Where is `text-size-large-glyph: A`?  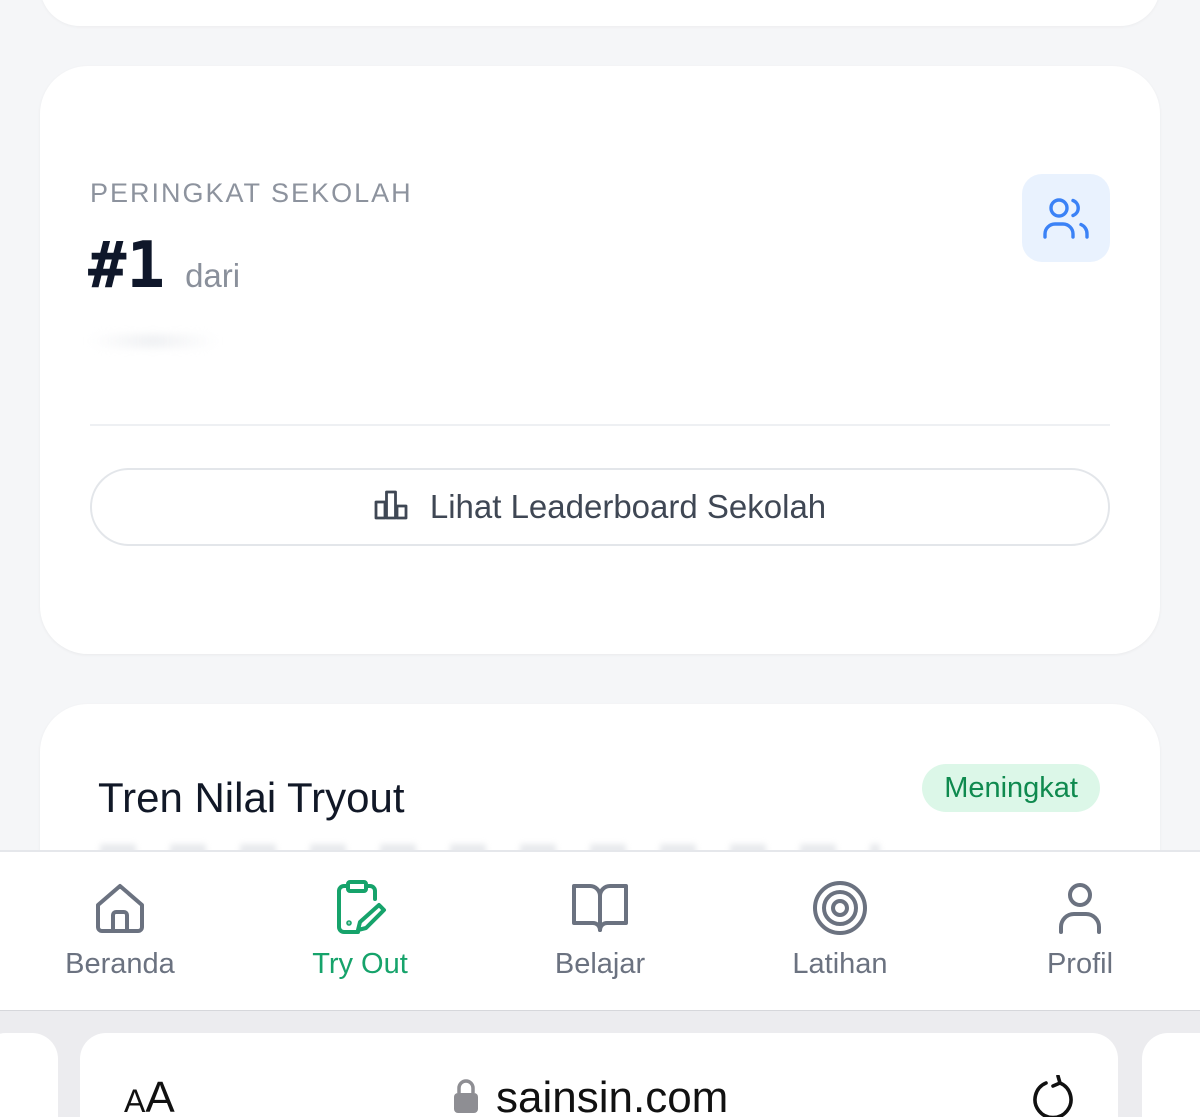
text-size-large-glyph: A is located at coordinates (160, 1095).